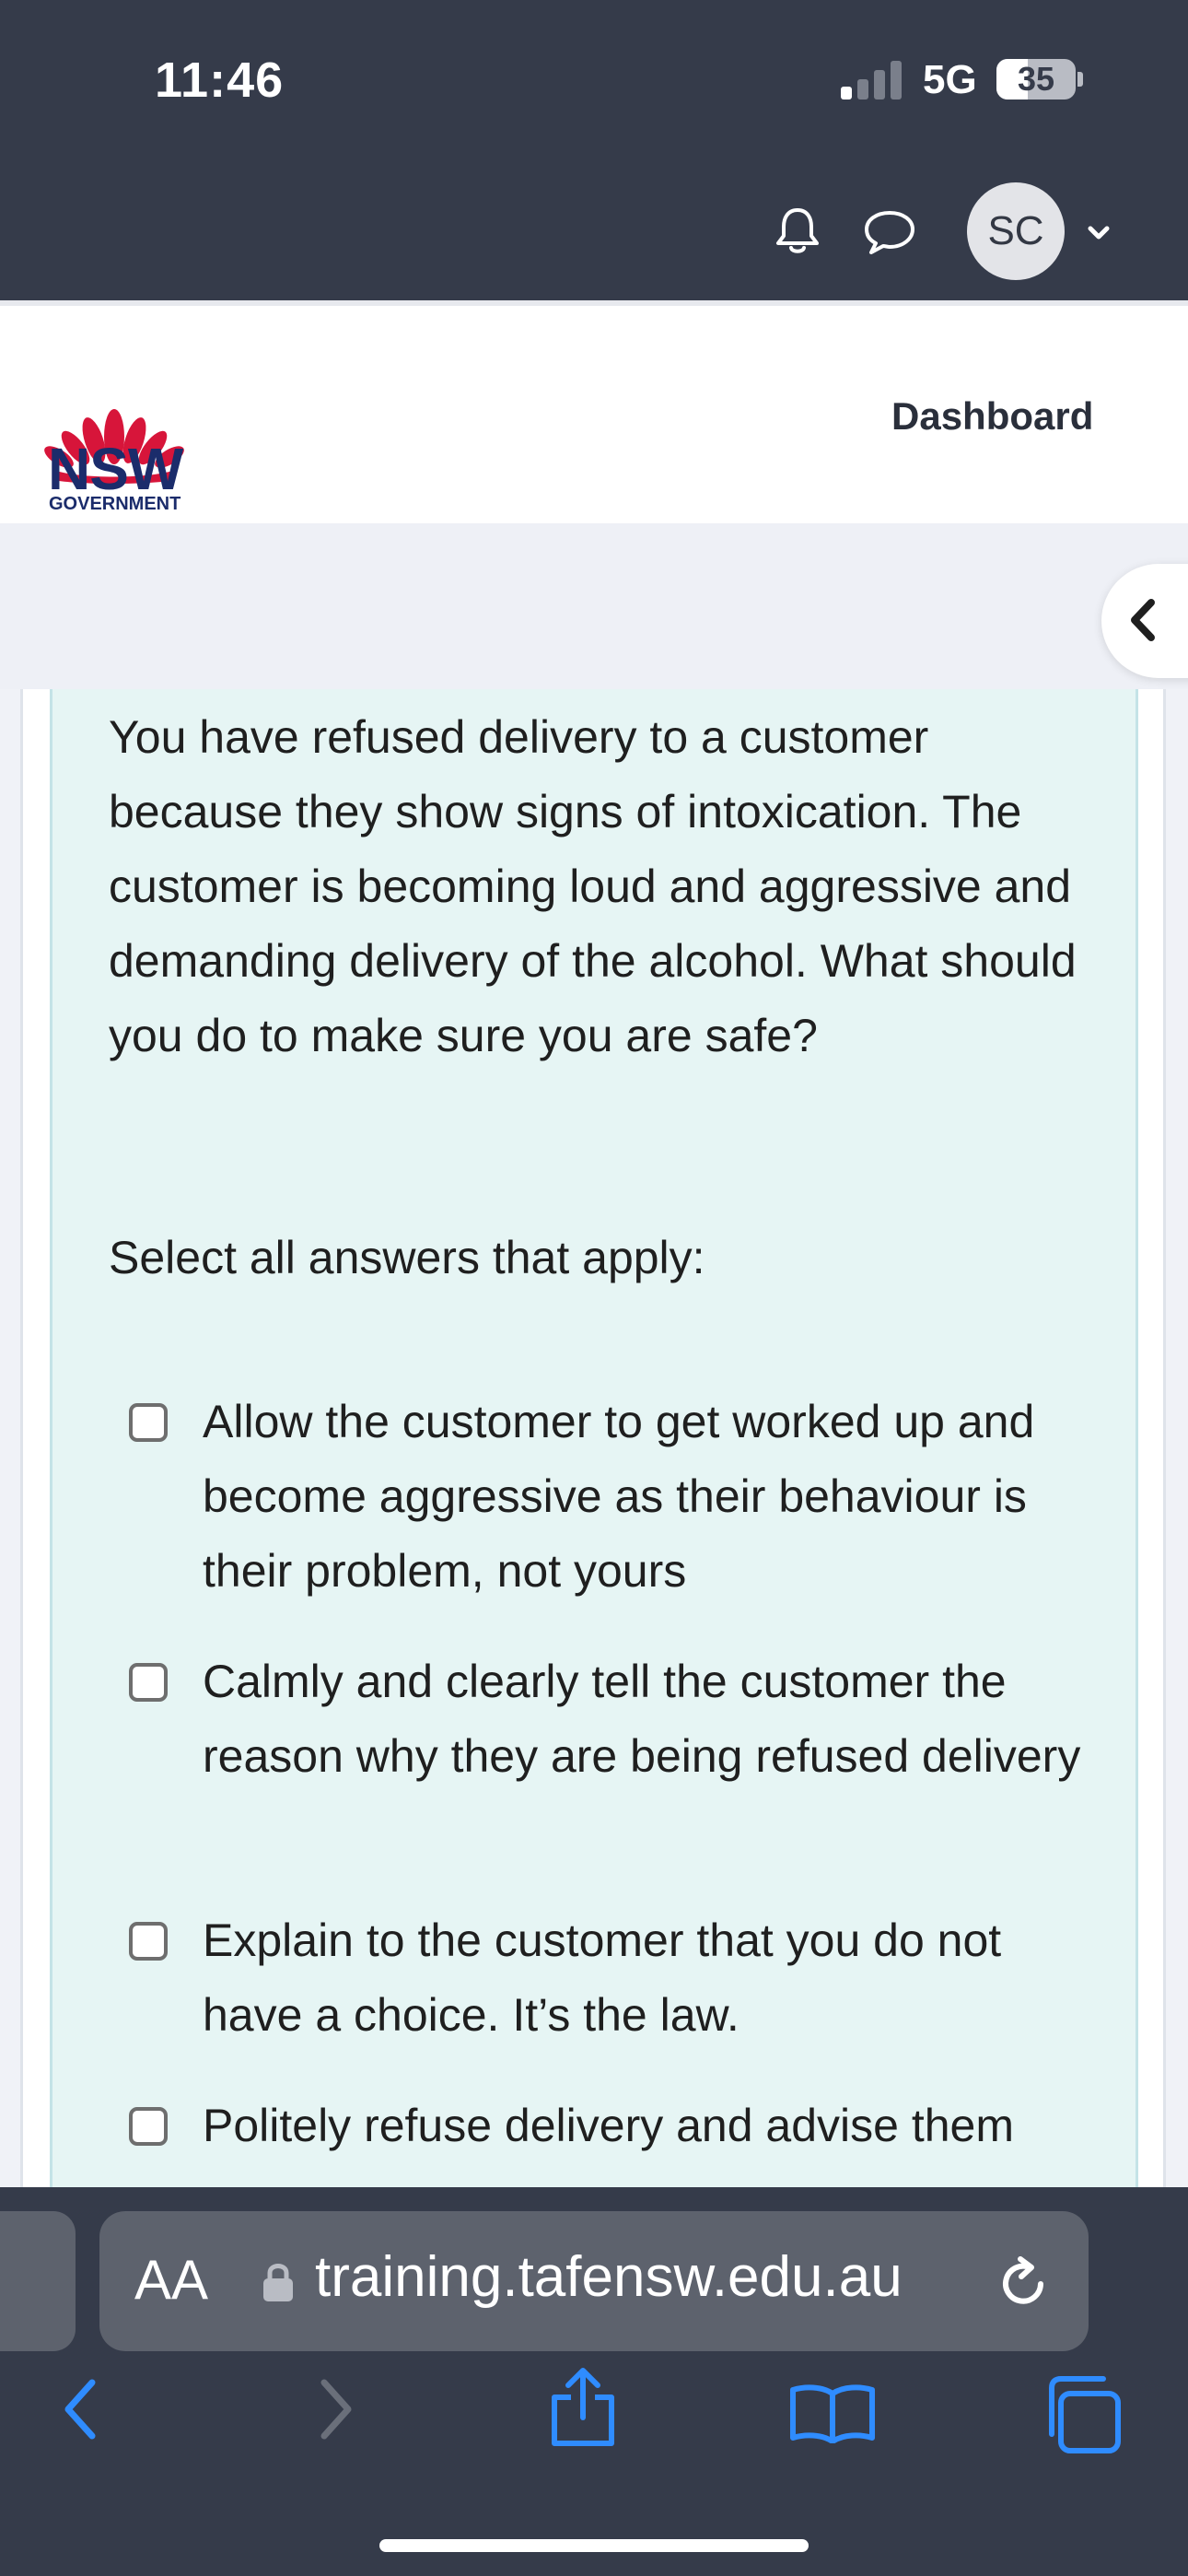 This screenshot has height=2576, width=1188. Describe the element at coordinates (1143, 620) in the screenshot. I see `chevron-left-icon` at that location.